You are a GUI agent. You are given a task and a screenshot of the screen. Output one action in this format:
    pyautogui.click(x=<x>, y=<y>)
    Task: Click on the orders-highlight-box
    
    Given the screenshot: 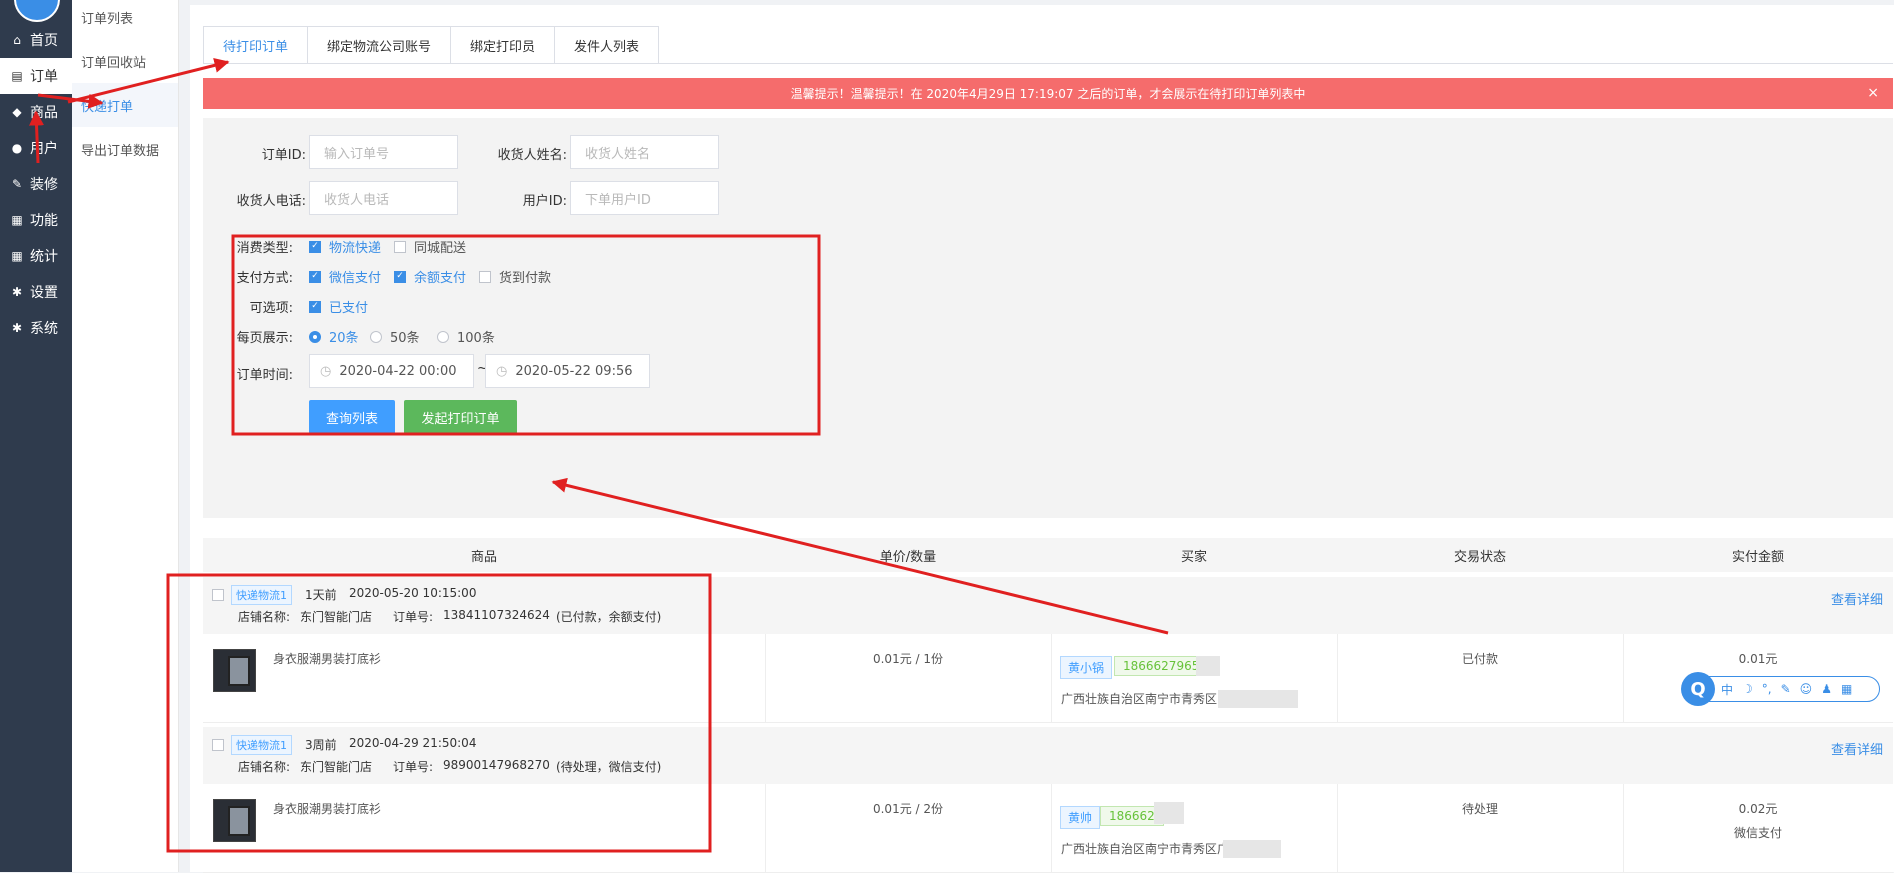 What is the action you would take?
    pyautogui.click(x=439, y=713)
    